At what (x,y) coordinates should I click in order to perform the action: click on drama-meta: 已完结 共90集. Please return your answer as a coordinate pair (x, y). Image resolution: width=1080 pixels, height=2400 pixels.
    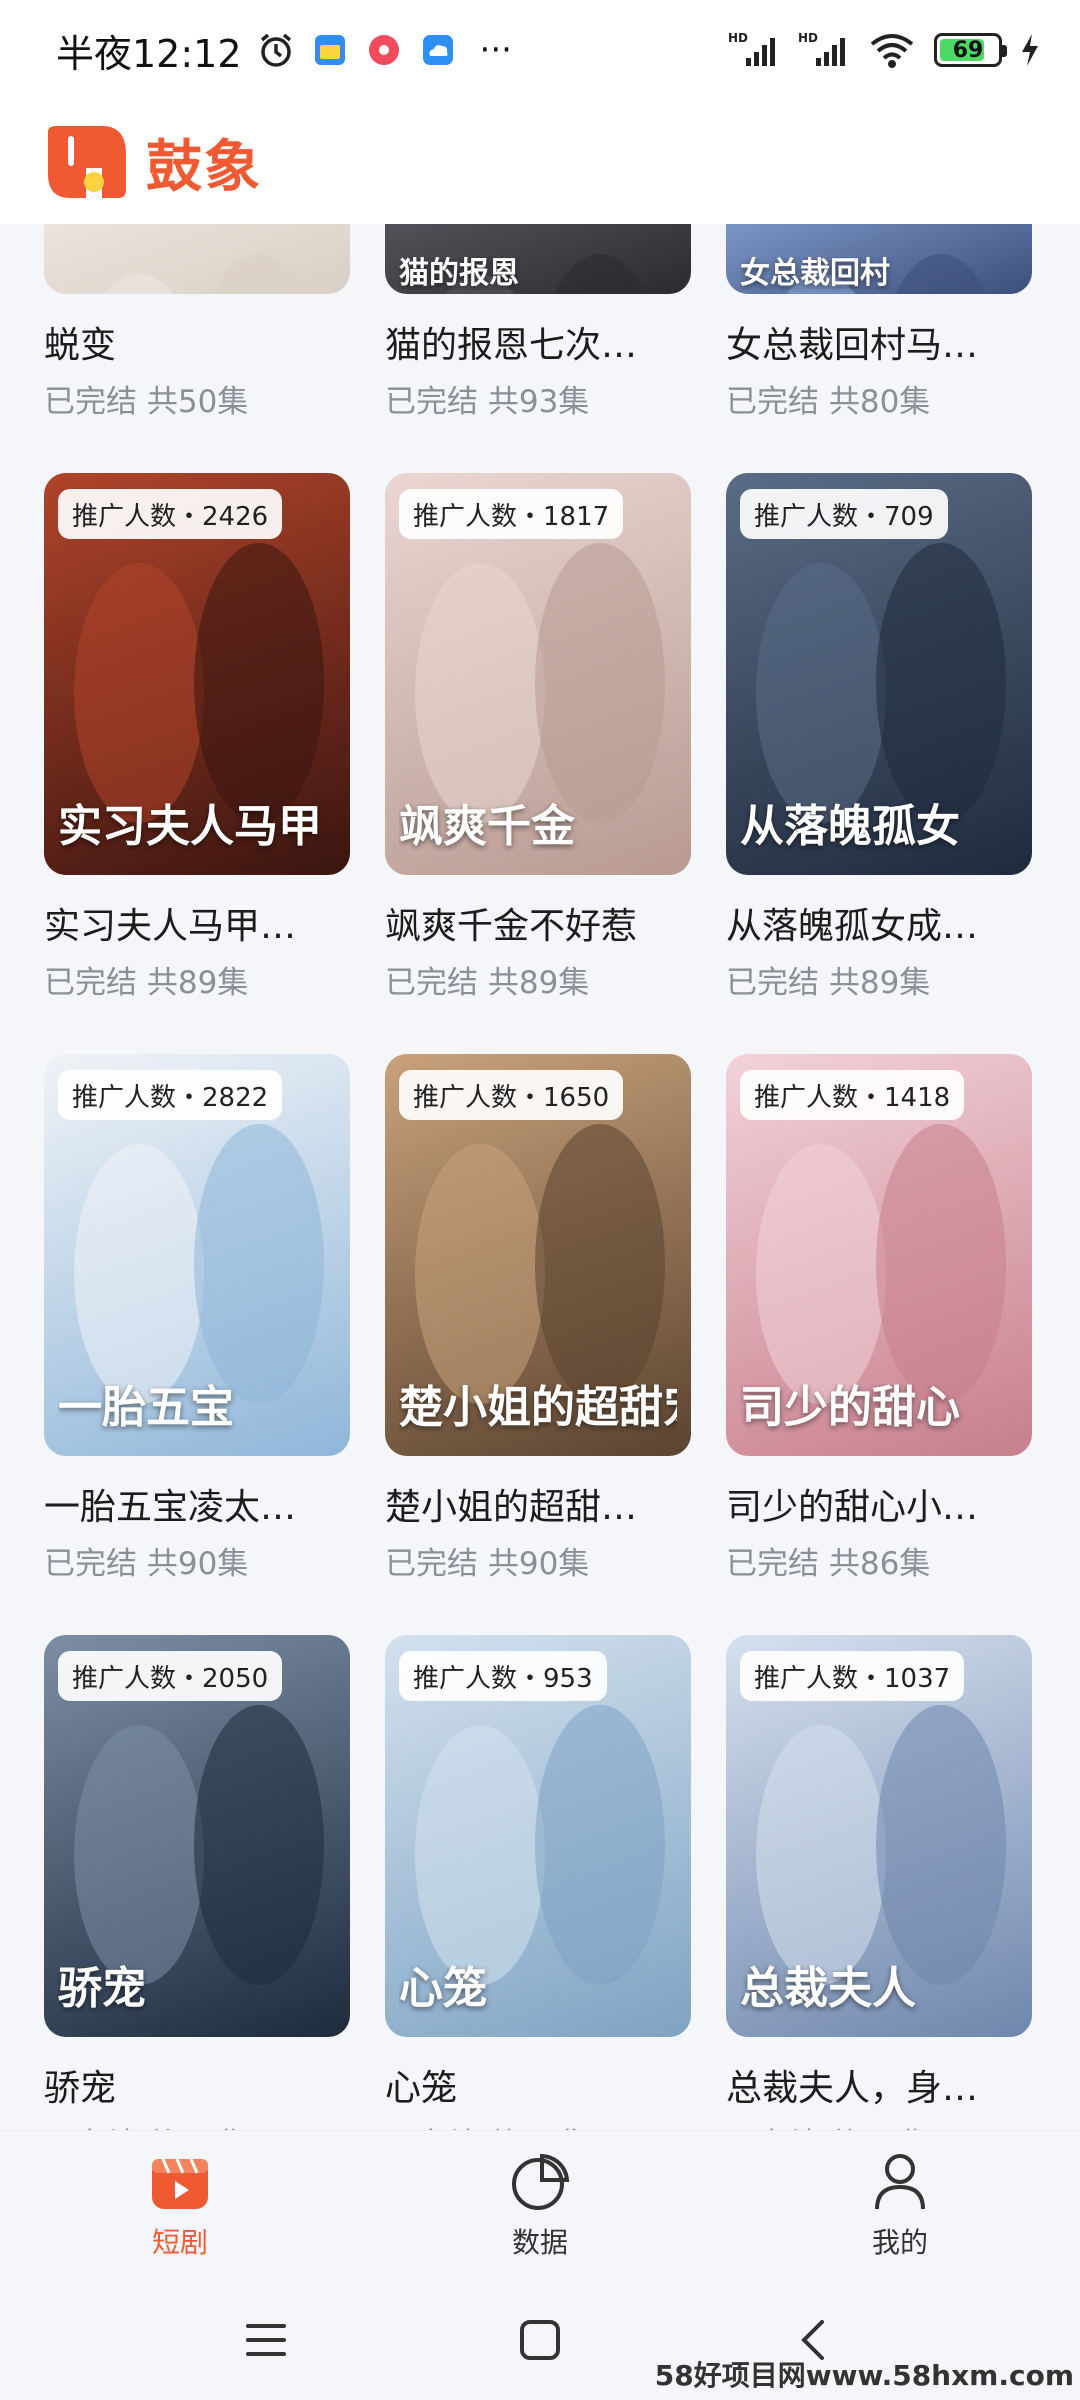
    Looking at the image, I should click on (538, 1560).